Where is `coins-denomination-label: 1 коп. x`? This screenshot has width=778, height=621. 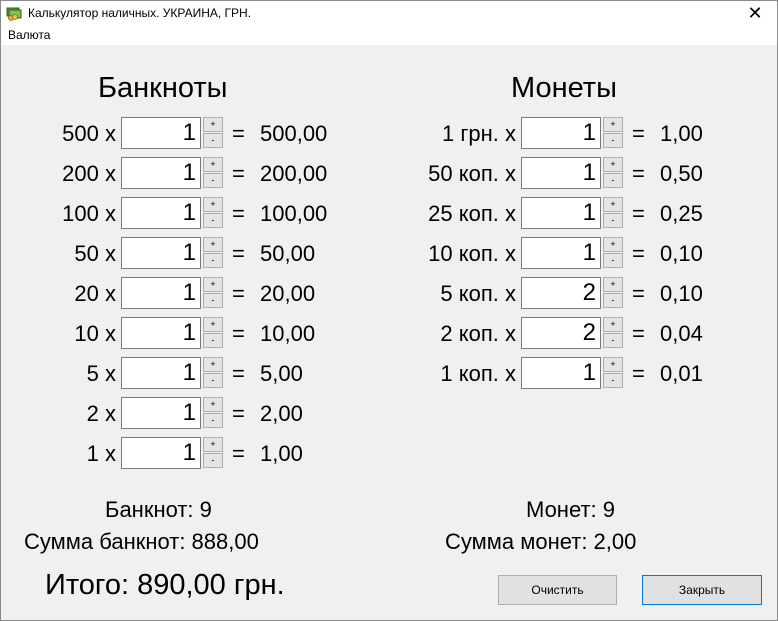
coins-denomination-label: 1 коп. x is located at coordinates (478, 373).